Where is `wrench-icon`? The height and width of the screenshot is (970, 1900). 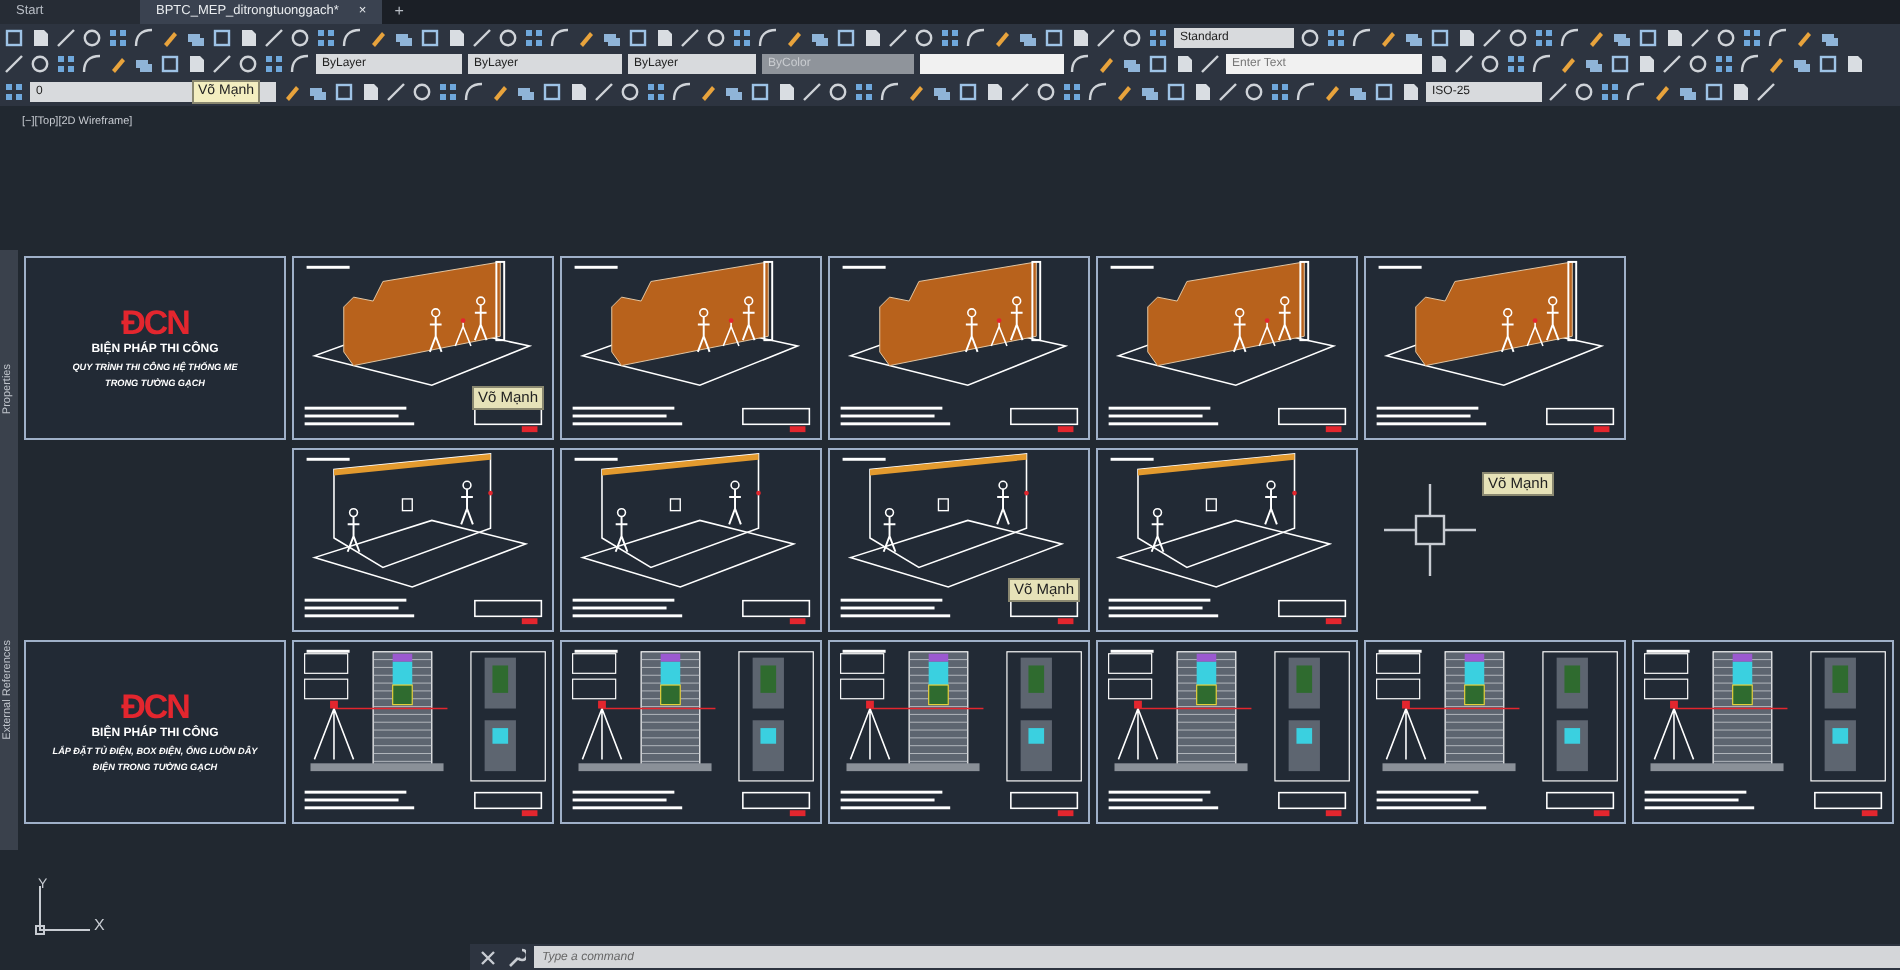 wrench-icon is located at coordinates (516, 957).